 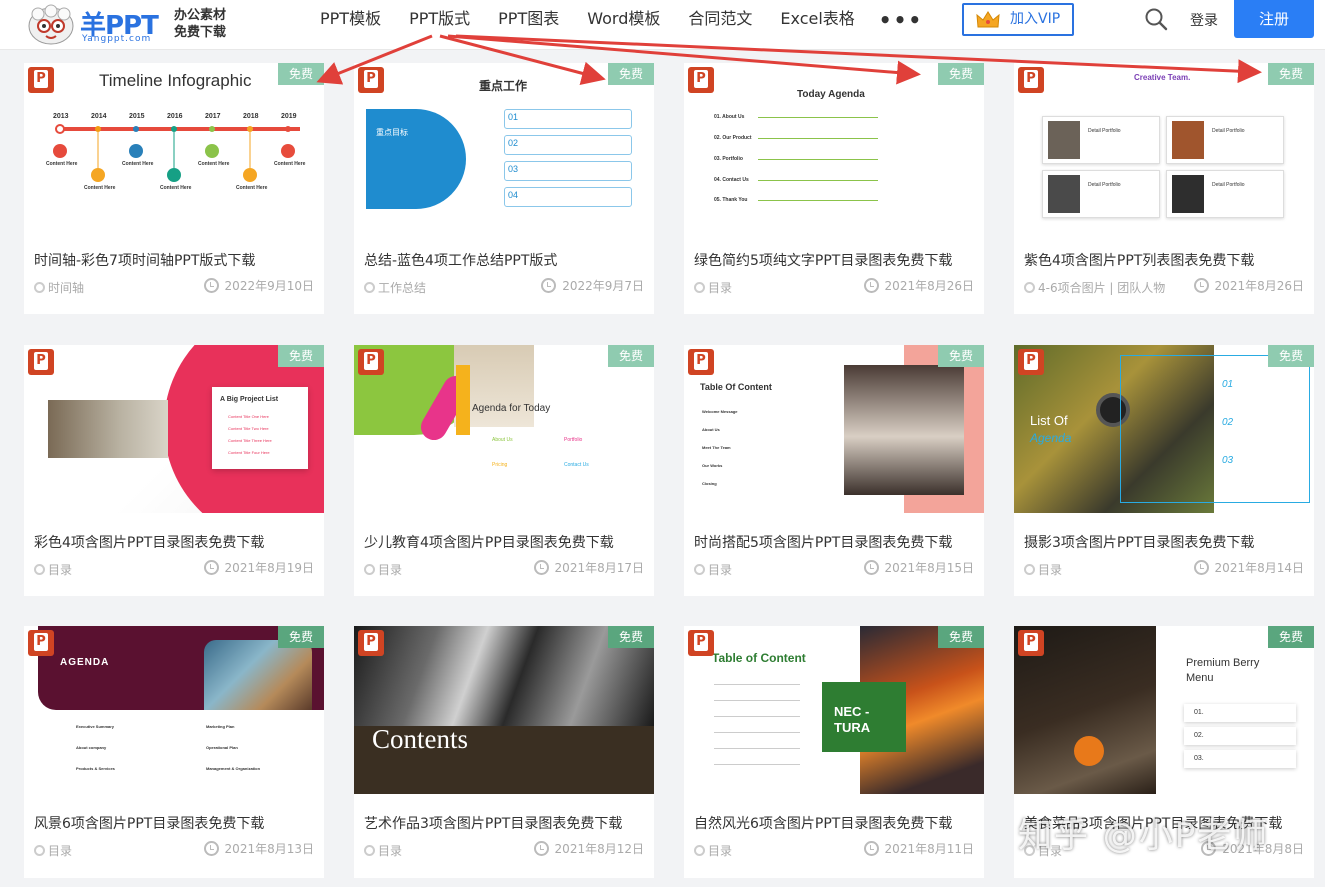 What do you see at coordinates (588, 848) in the screenshot?
I see `card-date: 2021年8月12日` at bounding box center [588, 848].